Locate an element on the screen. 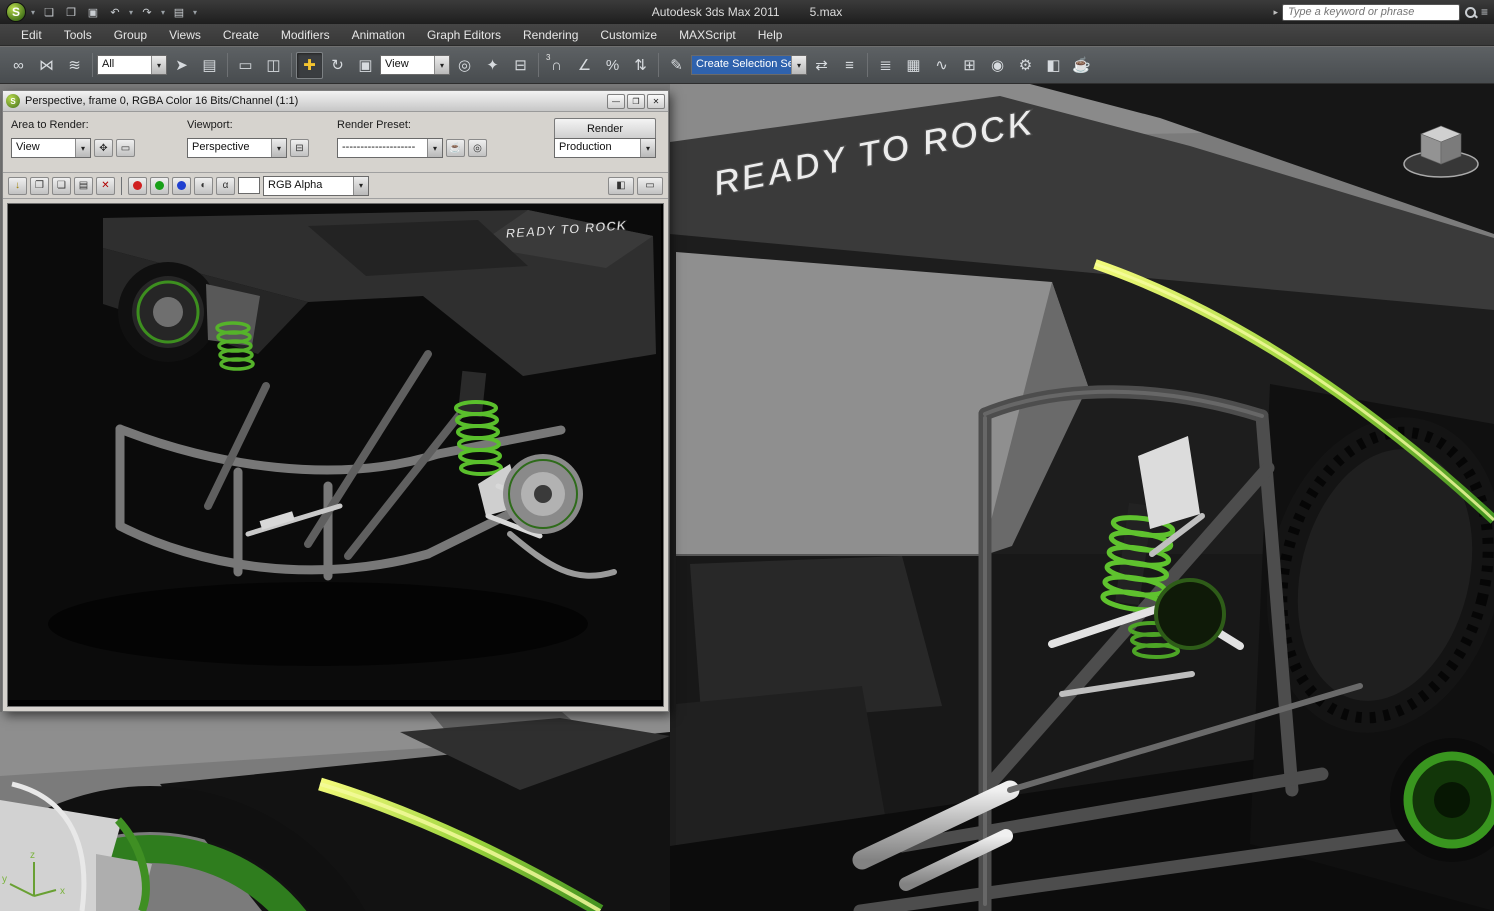 The height and width of the screenshot is (911, 1494). render-mode-dropdown: Production ▾ is located at coordinates (605, 148).